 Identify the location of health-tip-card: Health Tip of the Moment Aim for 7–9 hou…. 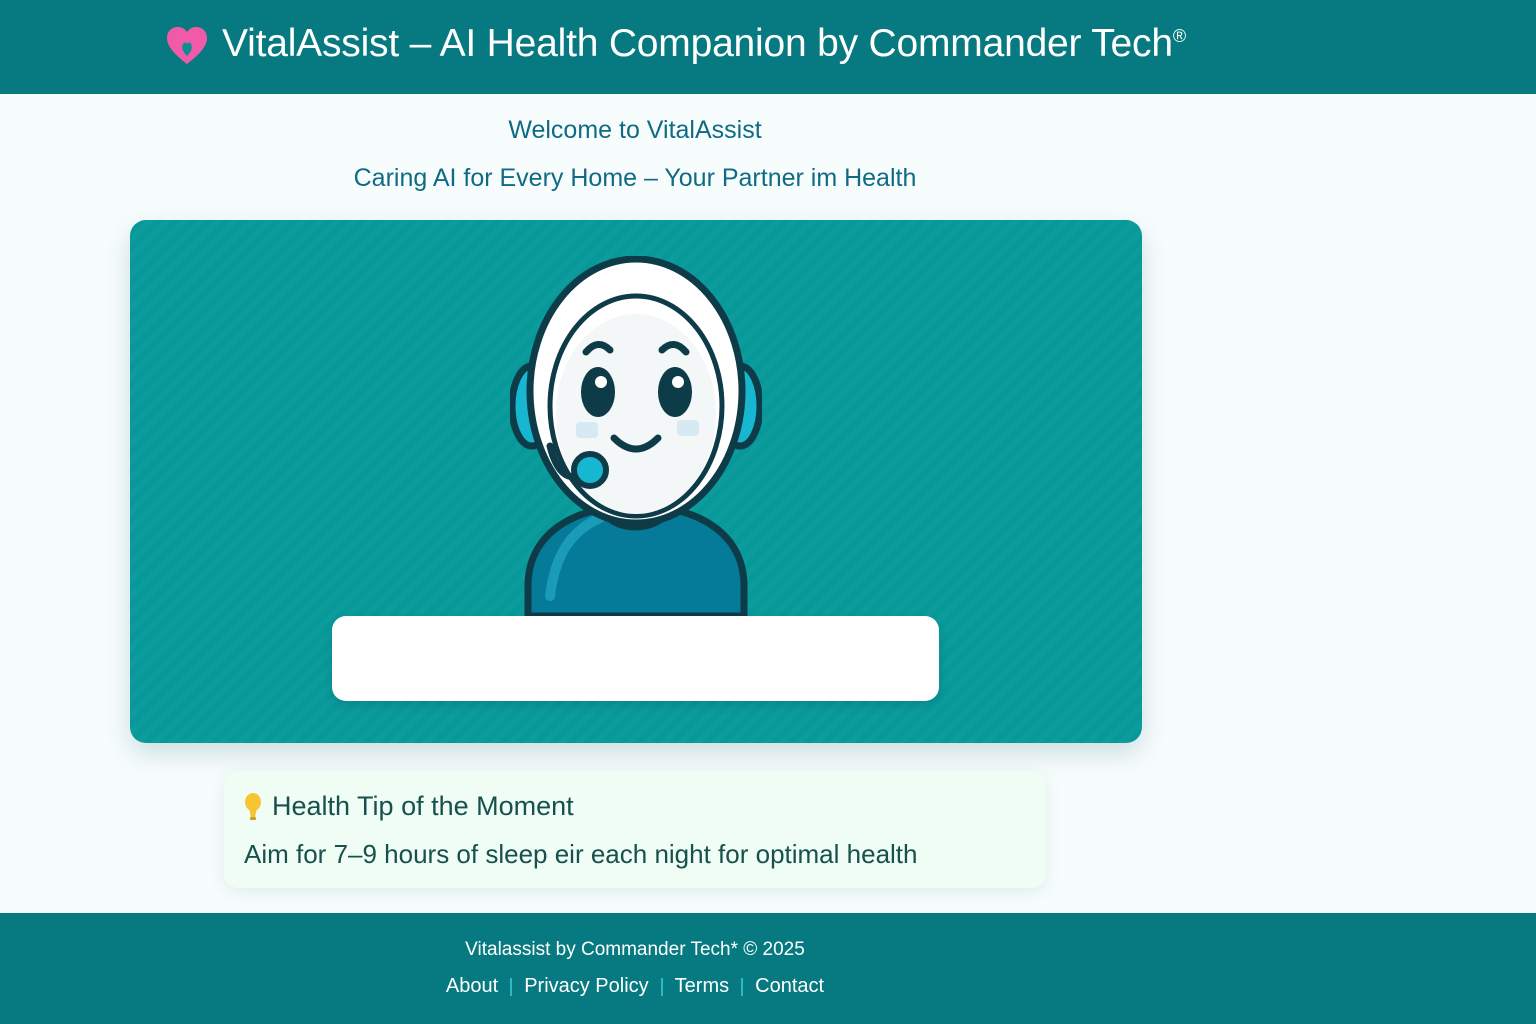
(635, 829).